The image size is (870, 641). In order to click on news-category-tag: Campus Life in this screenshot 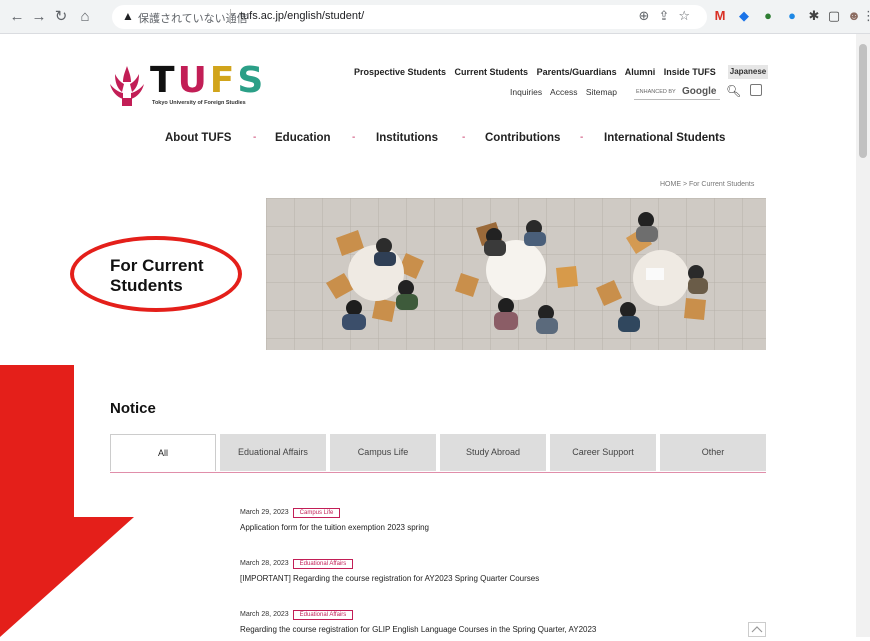, I will do `click(316, 513)`.